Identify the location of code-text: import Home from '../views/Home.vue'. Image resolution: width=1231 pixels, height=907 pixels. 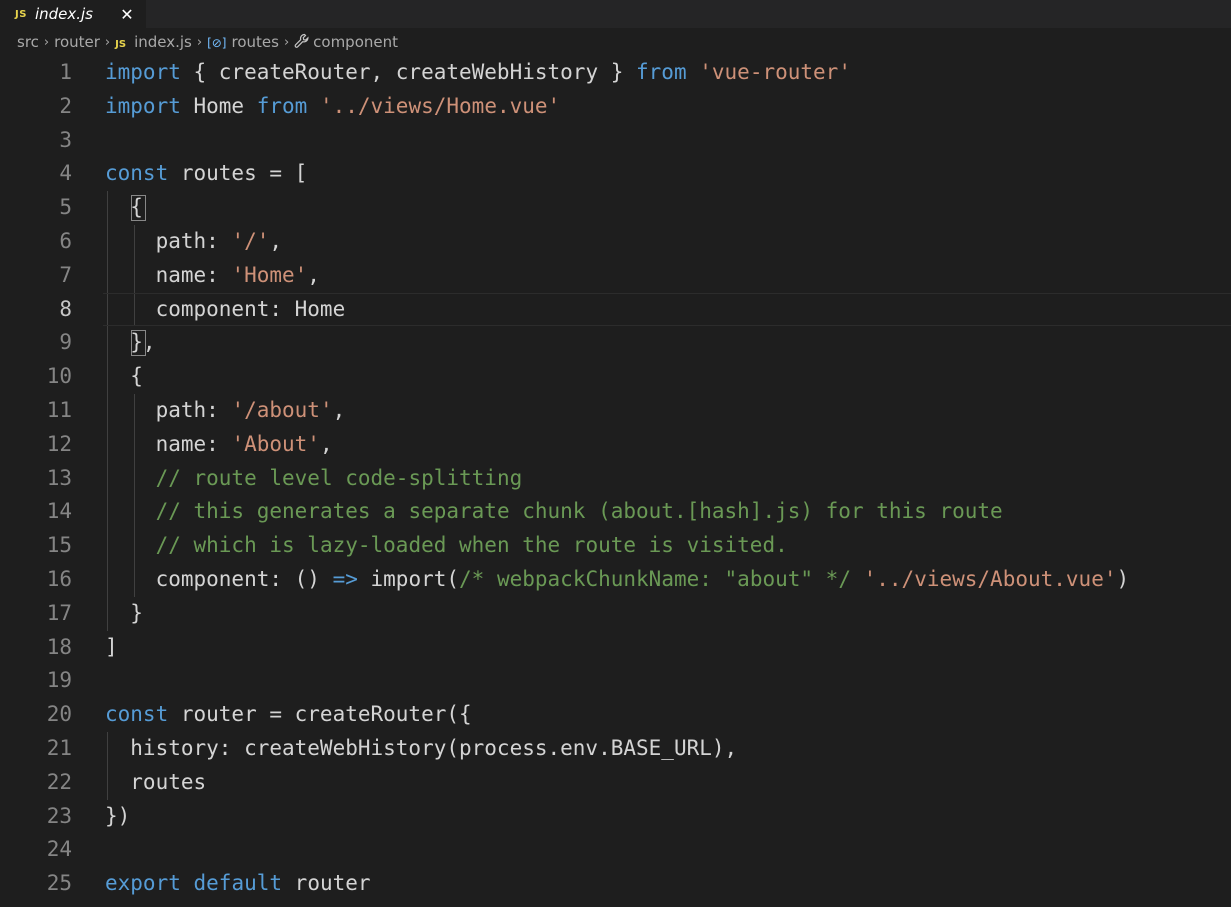
(332, 107).